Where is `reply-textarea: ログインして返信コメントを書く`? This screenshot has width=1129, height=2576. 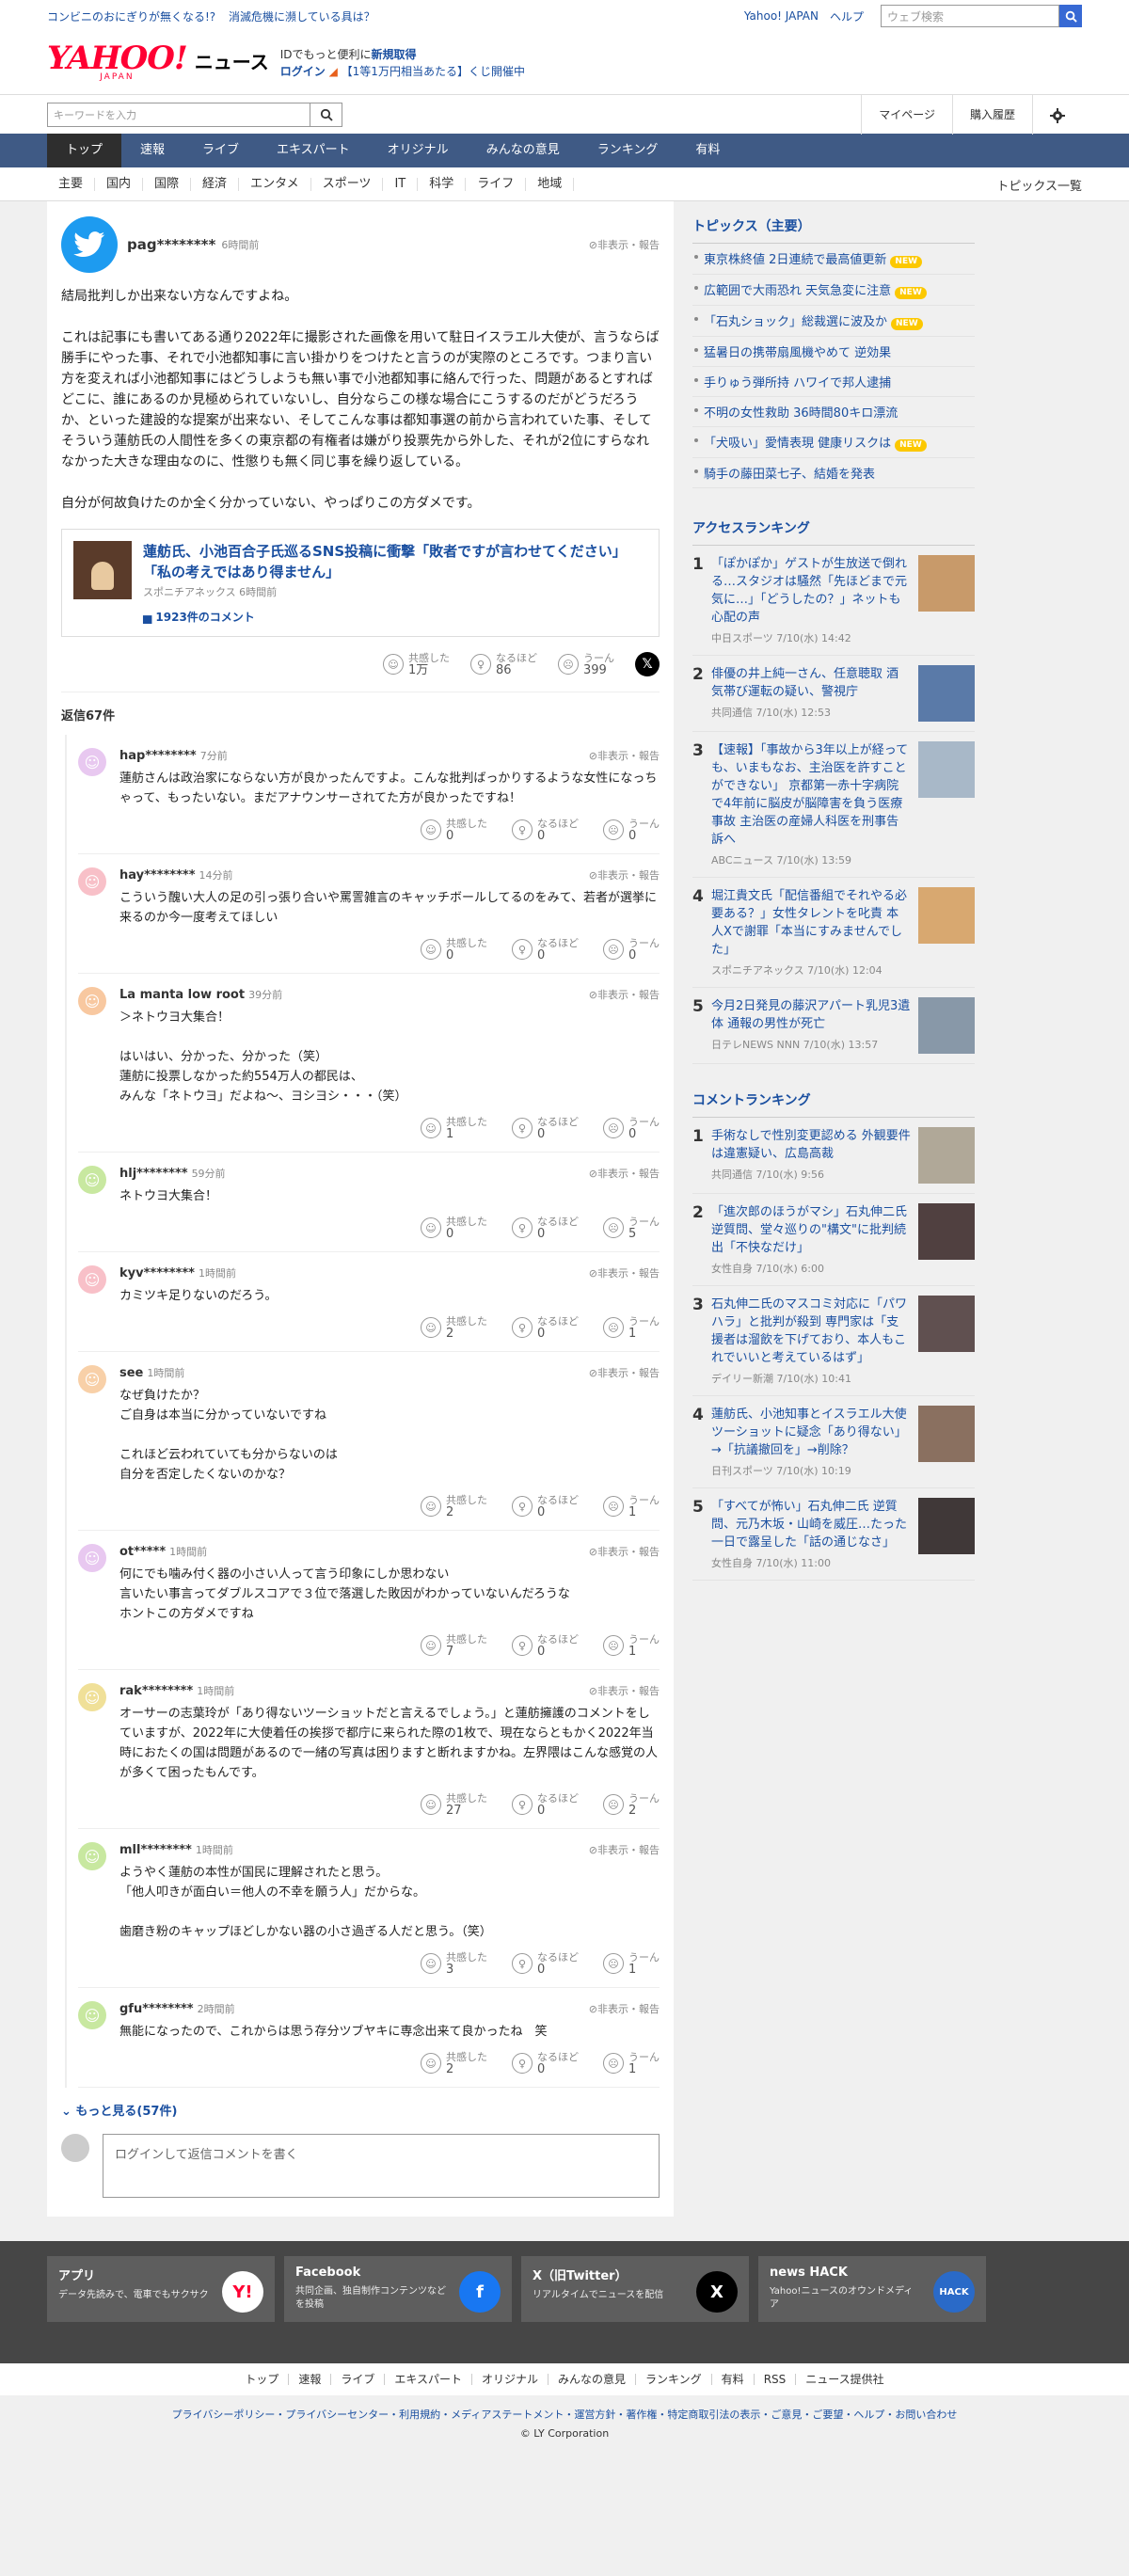
reply-textarea: ログインして返信コメントを書く is located at coordinates (381, 2166).